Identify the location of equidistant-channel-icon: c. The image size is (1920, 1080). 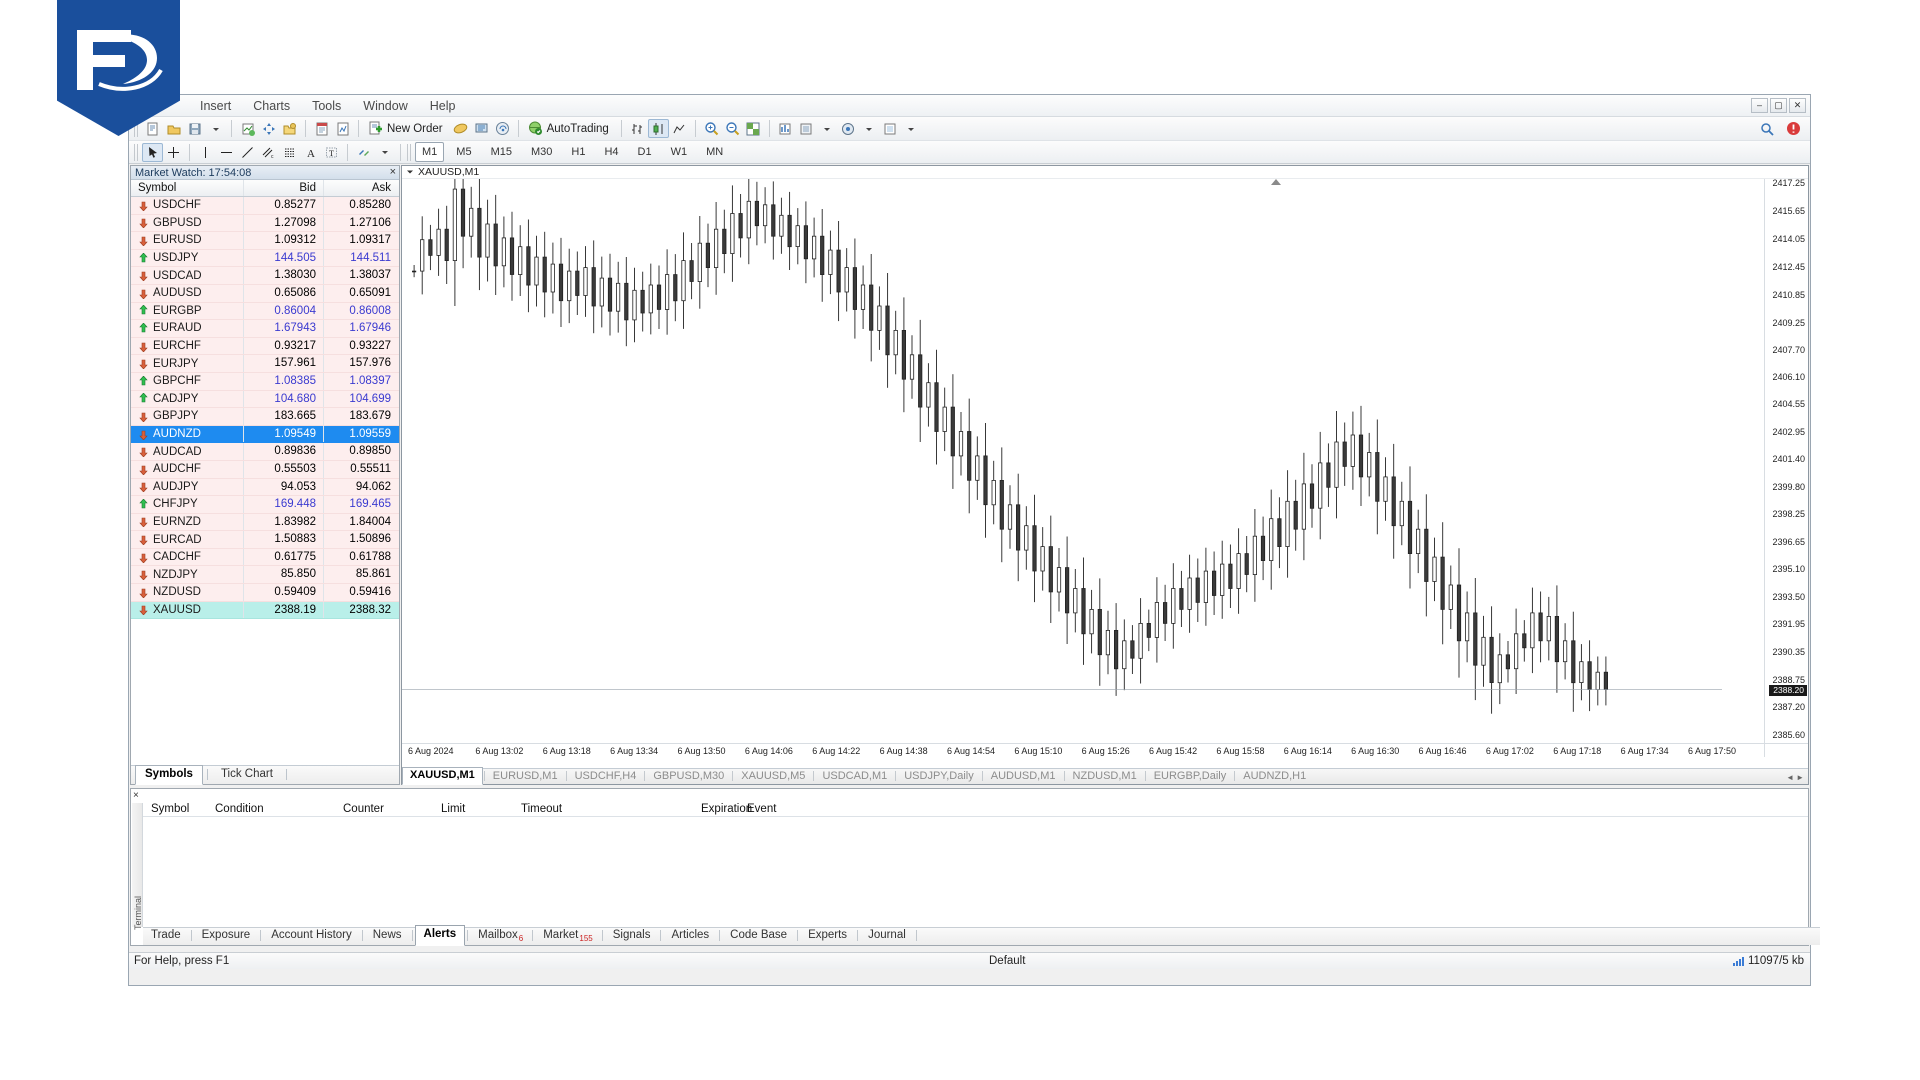
(268, 152).